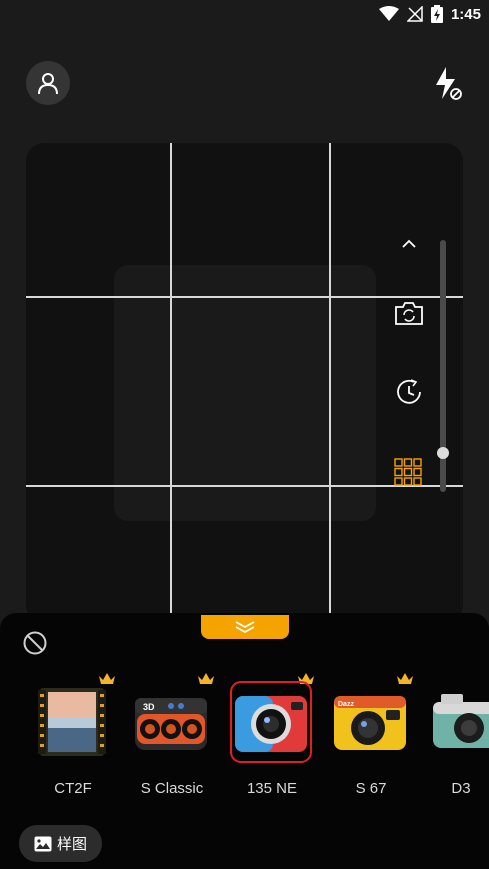 This screenshot has width=489, height=869. I want to click on chevron-up-icon, so click(409, 243).